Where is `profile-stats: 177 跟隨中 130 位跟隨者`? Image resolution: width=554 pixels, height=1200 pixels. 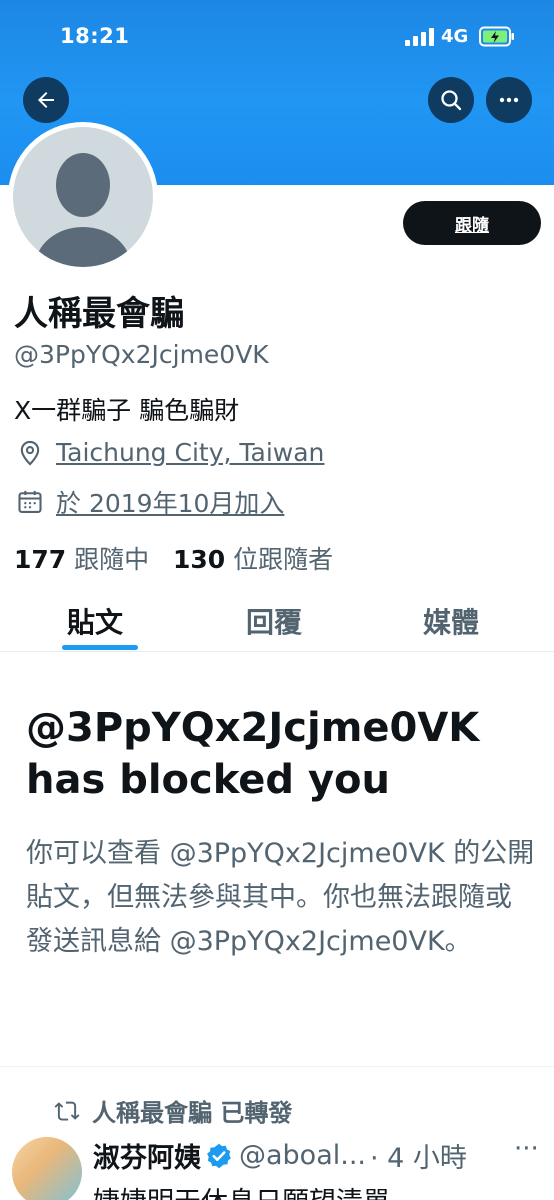 profile-stats: 177 跟隨中 130 位跟隨者 is located at coordinates (173, 558).